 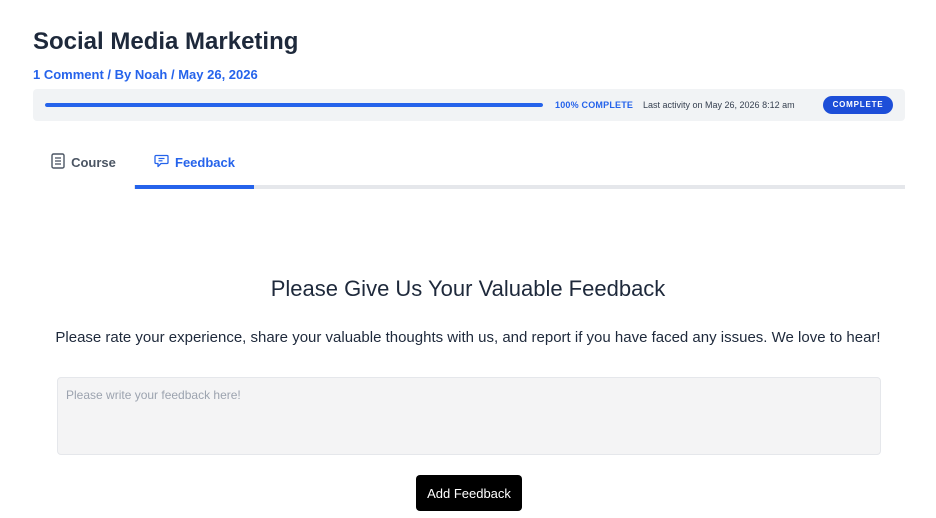 What do you see at coordinates (719, 105) in the screenshot?
I see `last-activity: Last activity on May 26, 2026 8:12 am` at bounding box center [719, 105].